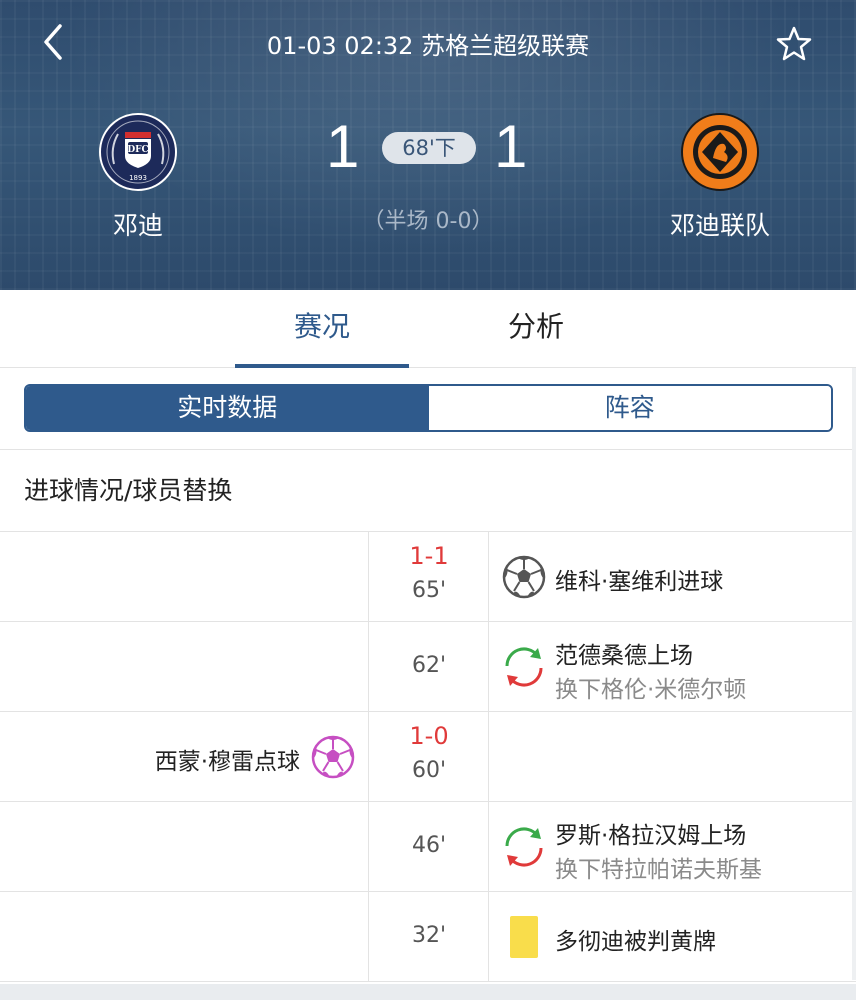 The height and width of the screenshot is (1000, 856). What do you see at coordinates (524, 577) in the screenshot?
I see `soccer-ball-icon` at bounding box center [524, 577].